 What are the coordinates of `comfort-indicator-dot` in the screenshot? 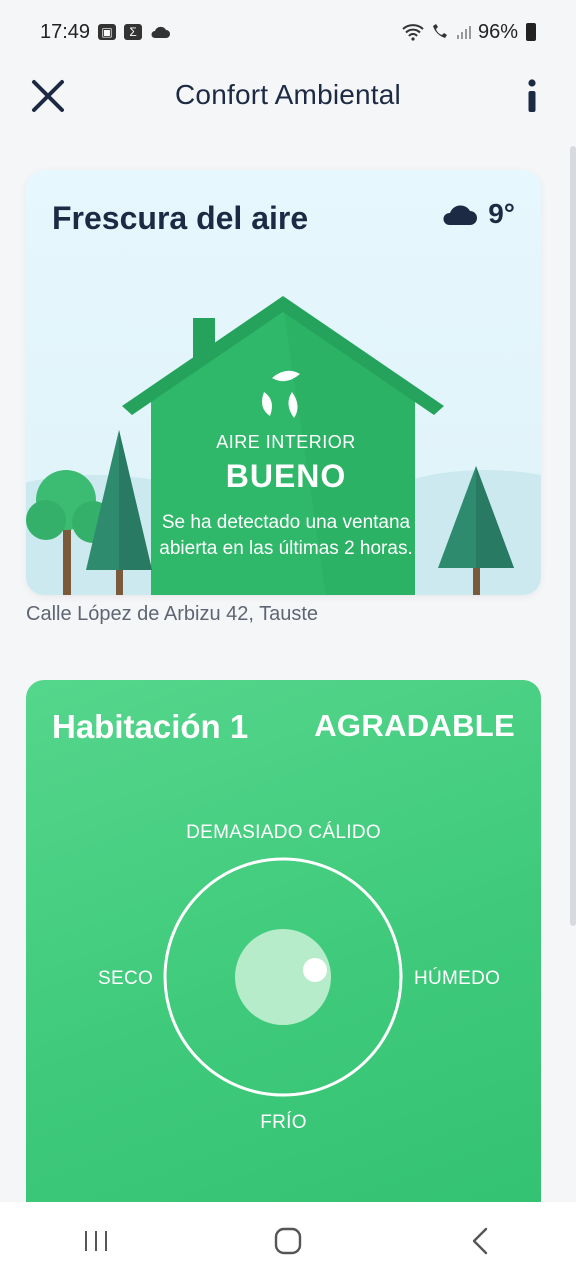 It's located at (315, 970).